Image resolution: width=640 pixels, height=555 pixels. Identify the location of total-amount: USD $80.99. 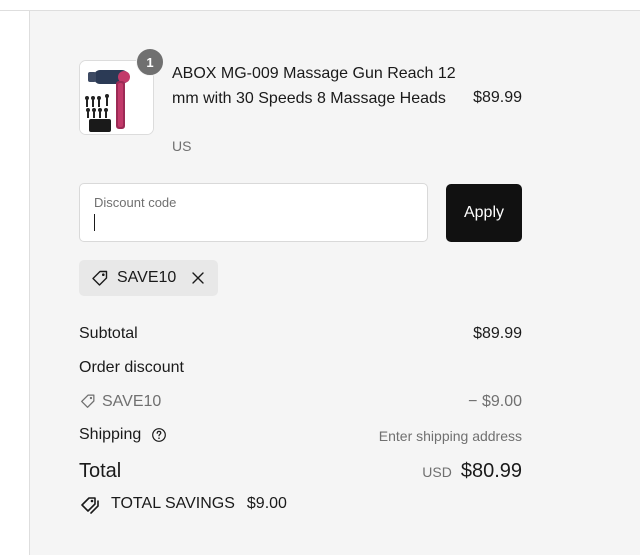
(472, 471).